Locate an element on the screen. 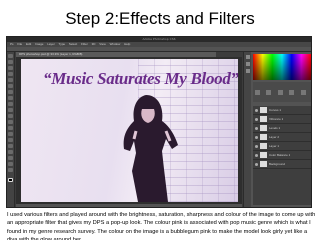 The image size is (320, 240). model-figure is located at coordinates (150, 148).